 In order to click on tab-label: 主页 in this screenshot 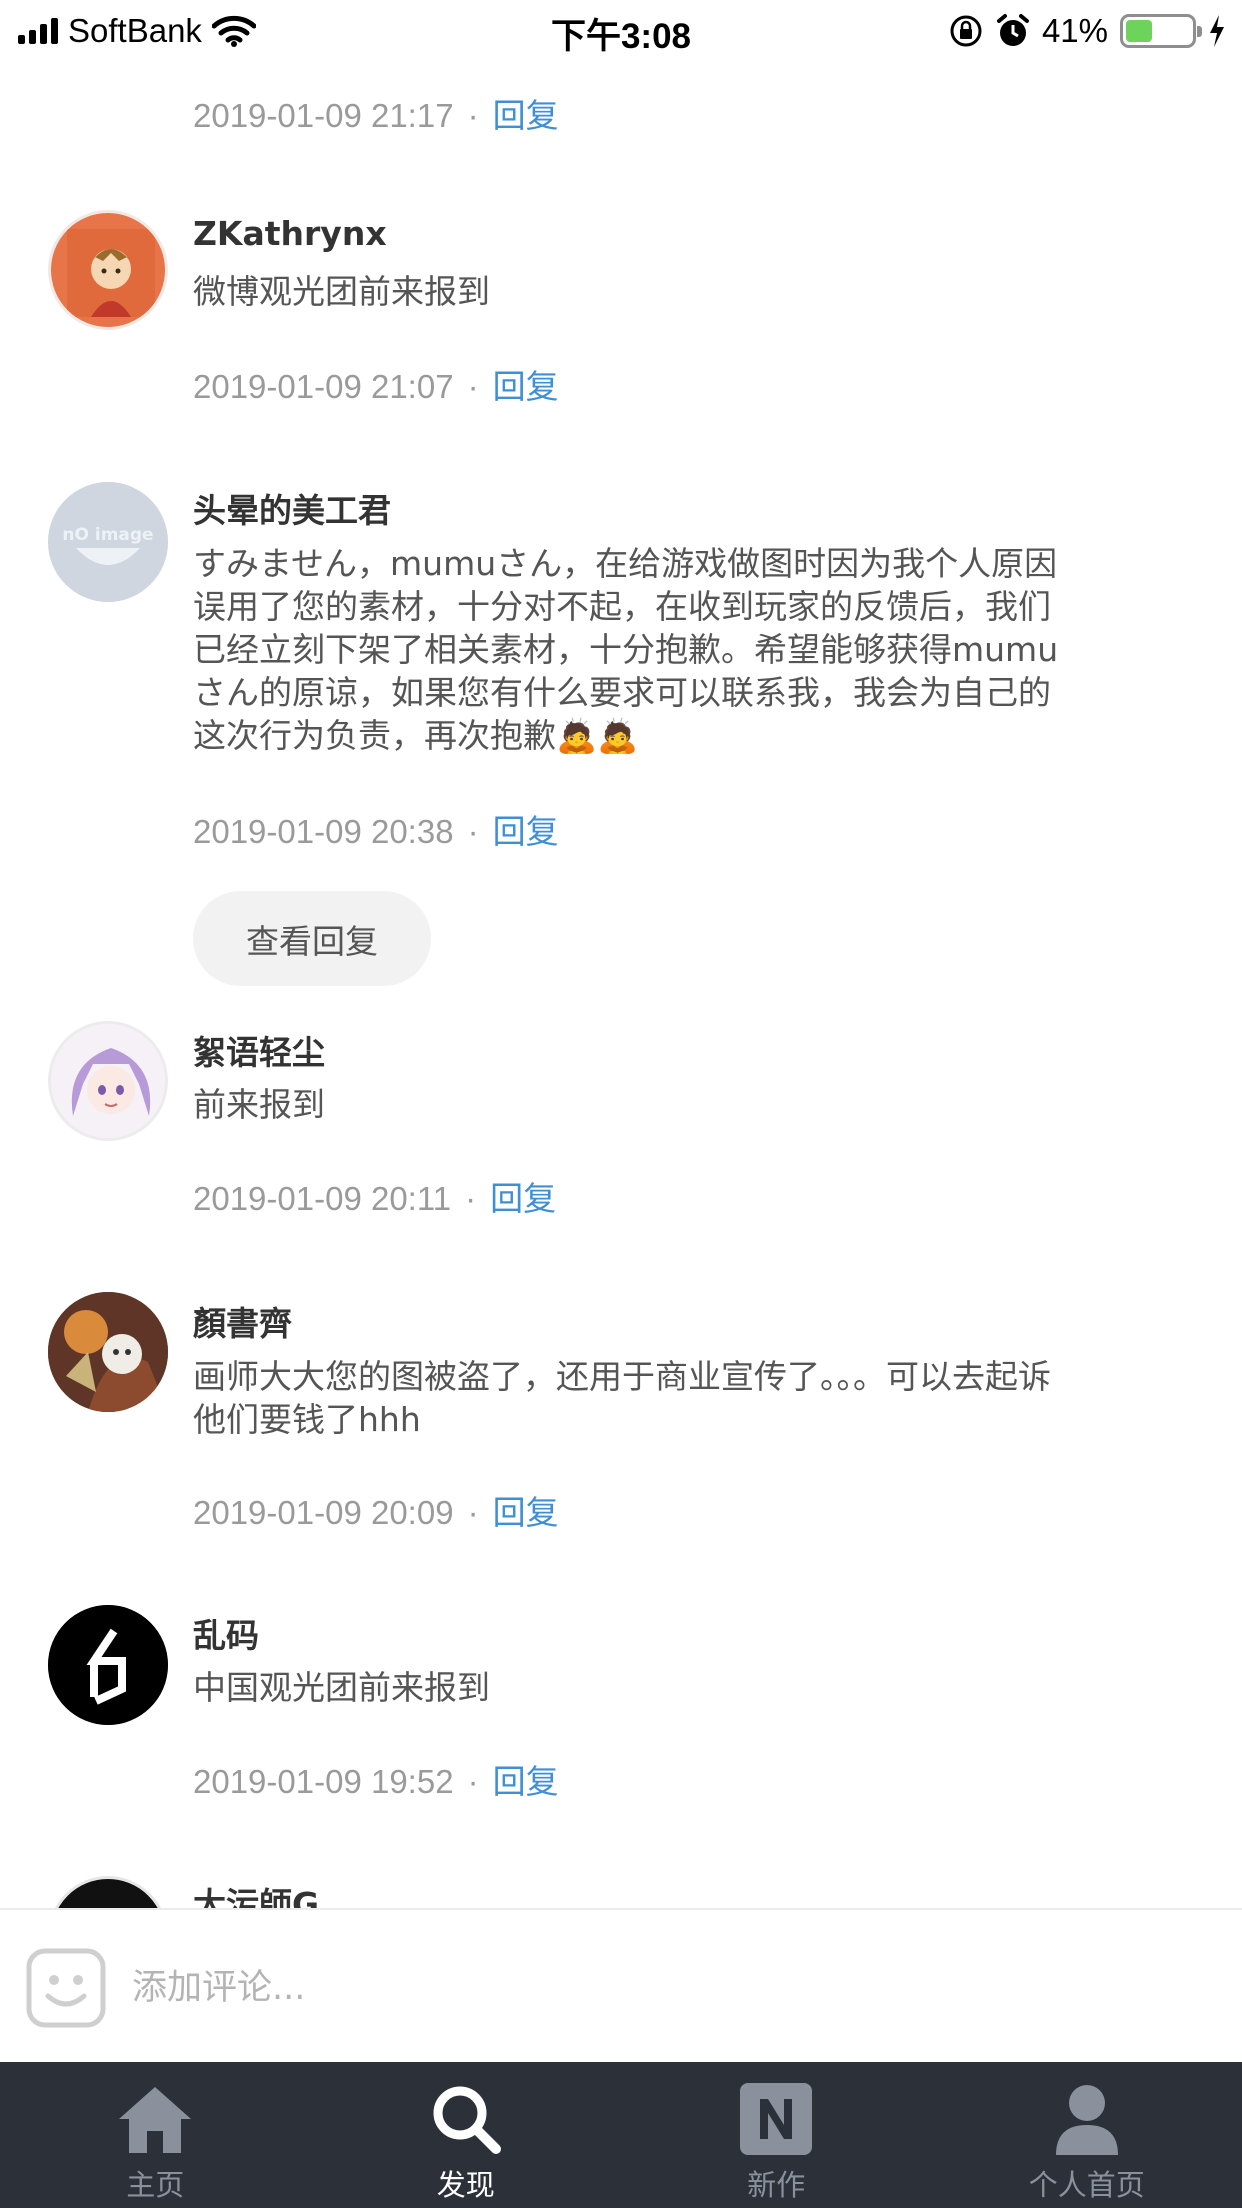, I will do `click(155, 2185)`.